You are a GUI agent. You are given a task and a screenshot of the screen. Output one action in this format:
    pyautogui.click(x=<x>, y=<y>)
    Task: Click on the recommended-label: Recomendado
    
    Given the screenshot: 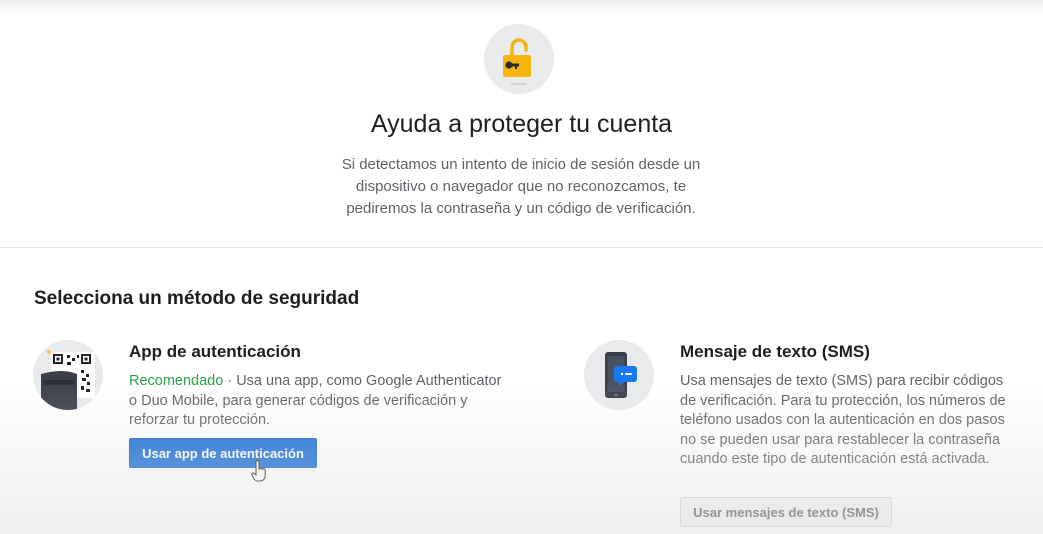 What is the action you would take?
    pyautogui.click(x=176, y=381)
    